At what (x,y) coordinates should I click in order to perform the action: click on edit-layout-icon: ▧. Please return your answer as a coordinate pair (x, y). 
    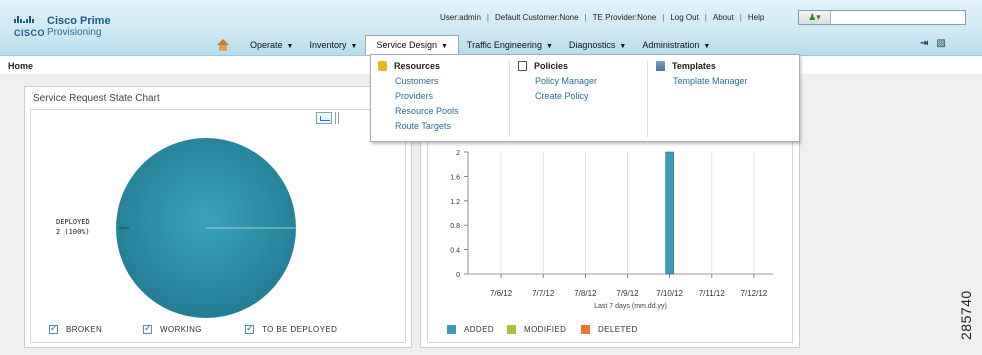
    Looking at the image, I should click on (940, 43).